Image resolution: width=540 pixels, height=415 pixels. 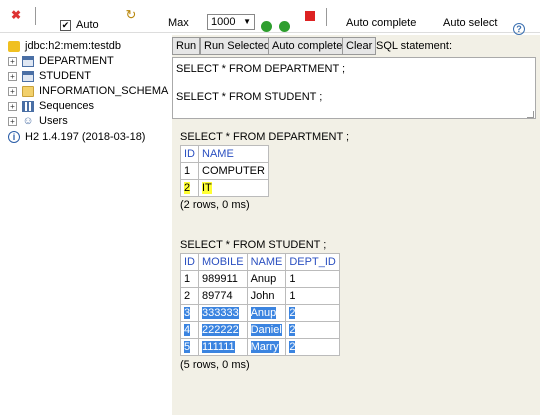 I want to click on table-cell: John, so click(x=266, y=296).